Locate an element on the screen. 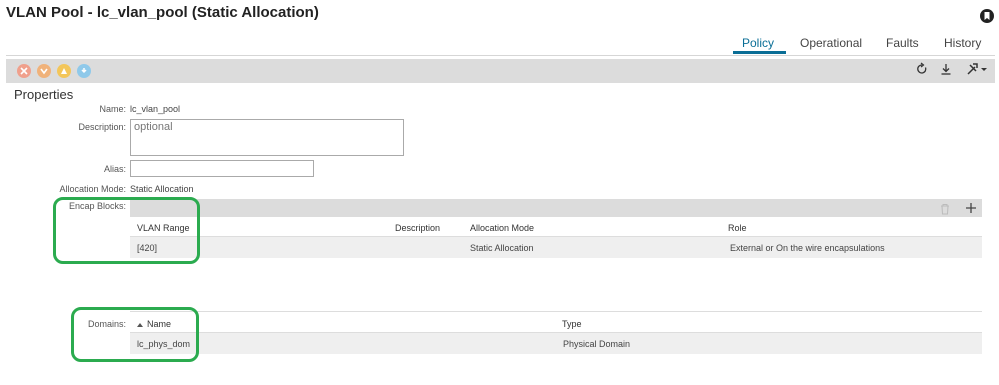 This screenshot has height=385, width=999. encap-blocks-highlight is located at coordinates (126, 230).